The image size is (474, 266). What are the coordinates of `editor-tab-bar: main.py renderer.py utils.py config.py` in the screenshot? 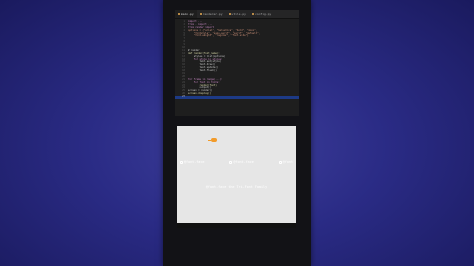 It's located at (237, 14).